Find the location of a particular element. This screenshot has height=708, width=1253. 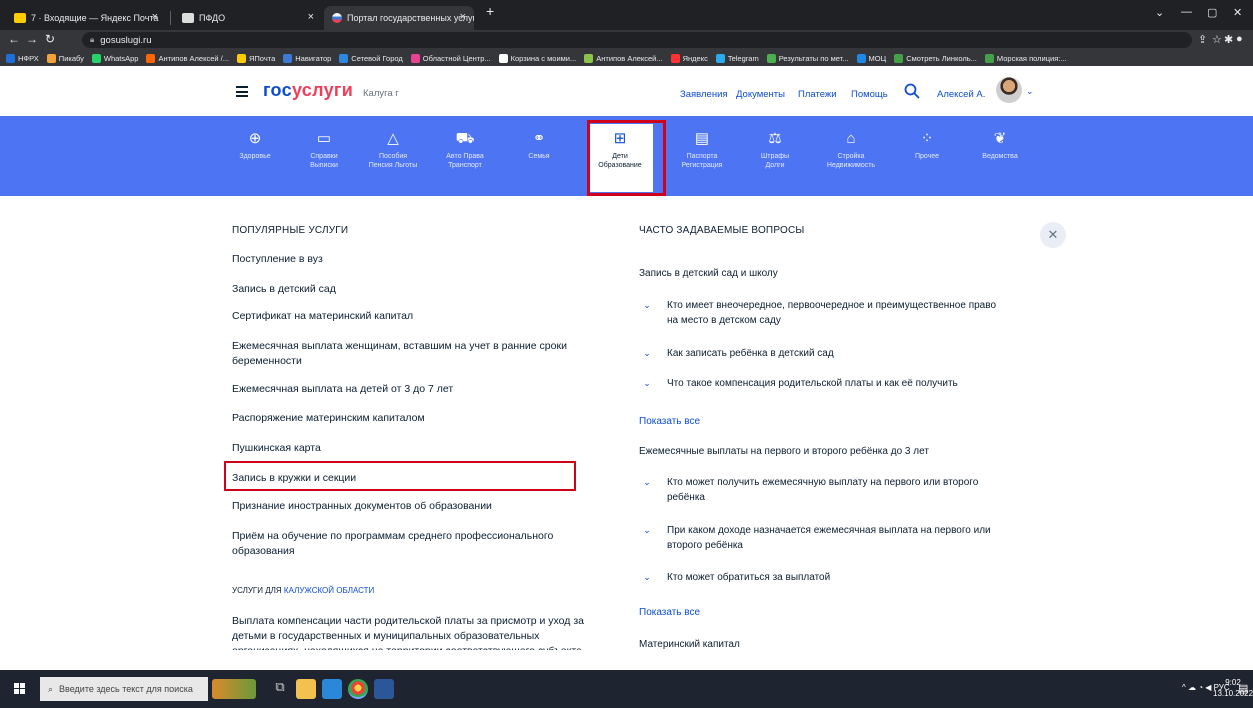

close-window-icon: ✕ is located at coordinates (1237, 12).